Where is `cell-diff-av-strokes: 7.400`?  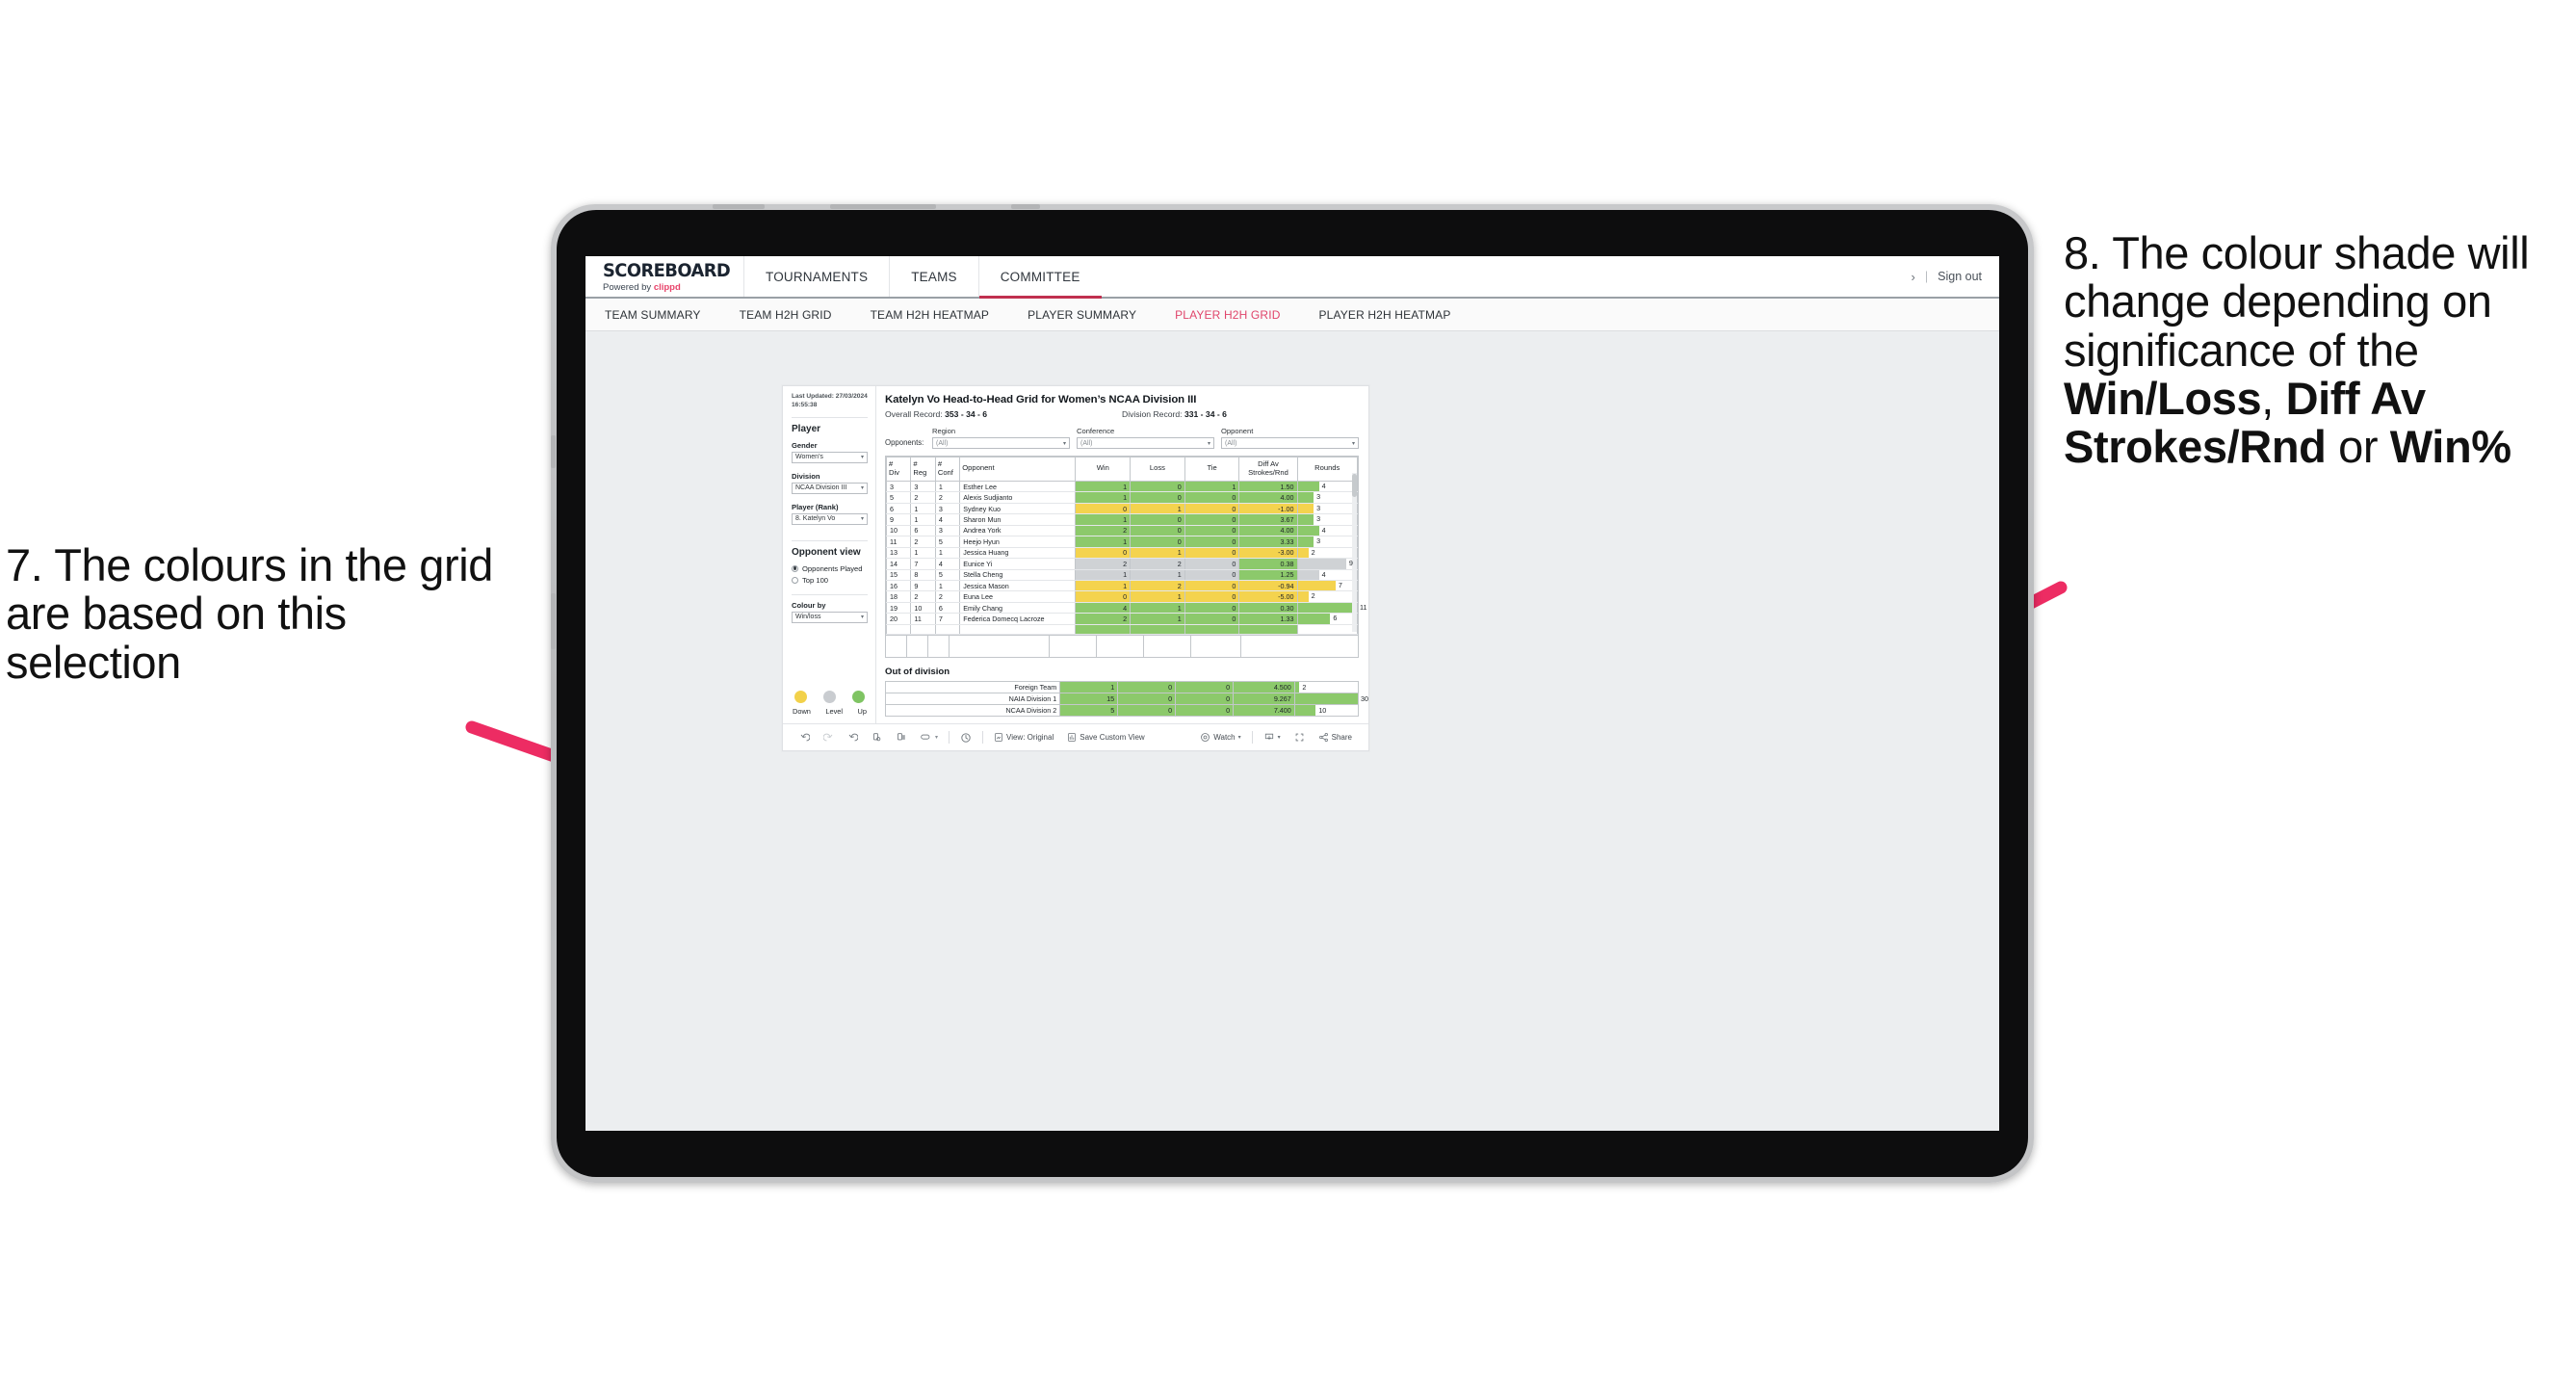
cell-diff-av-strokes: 7.400 is located at coordinates (1264, 711).